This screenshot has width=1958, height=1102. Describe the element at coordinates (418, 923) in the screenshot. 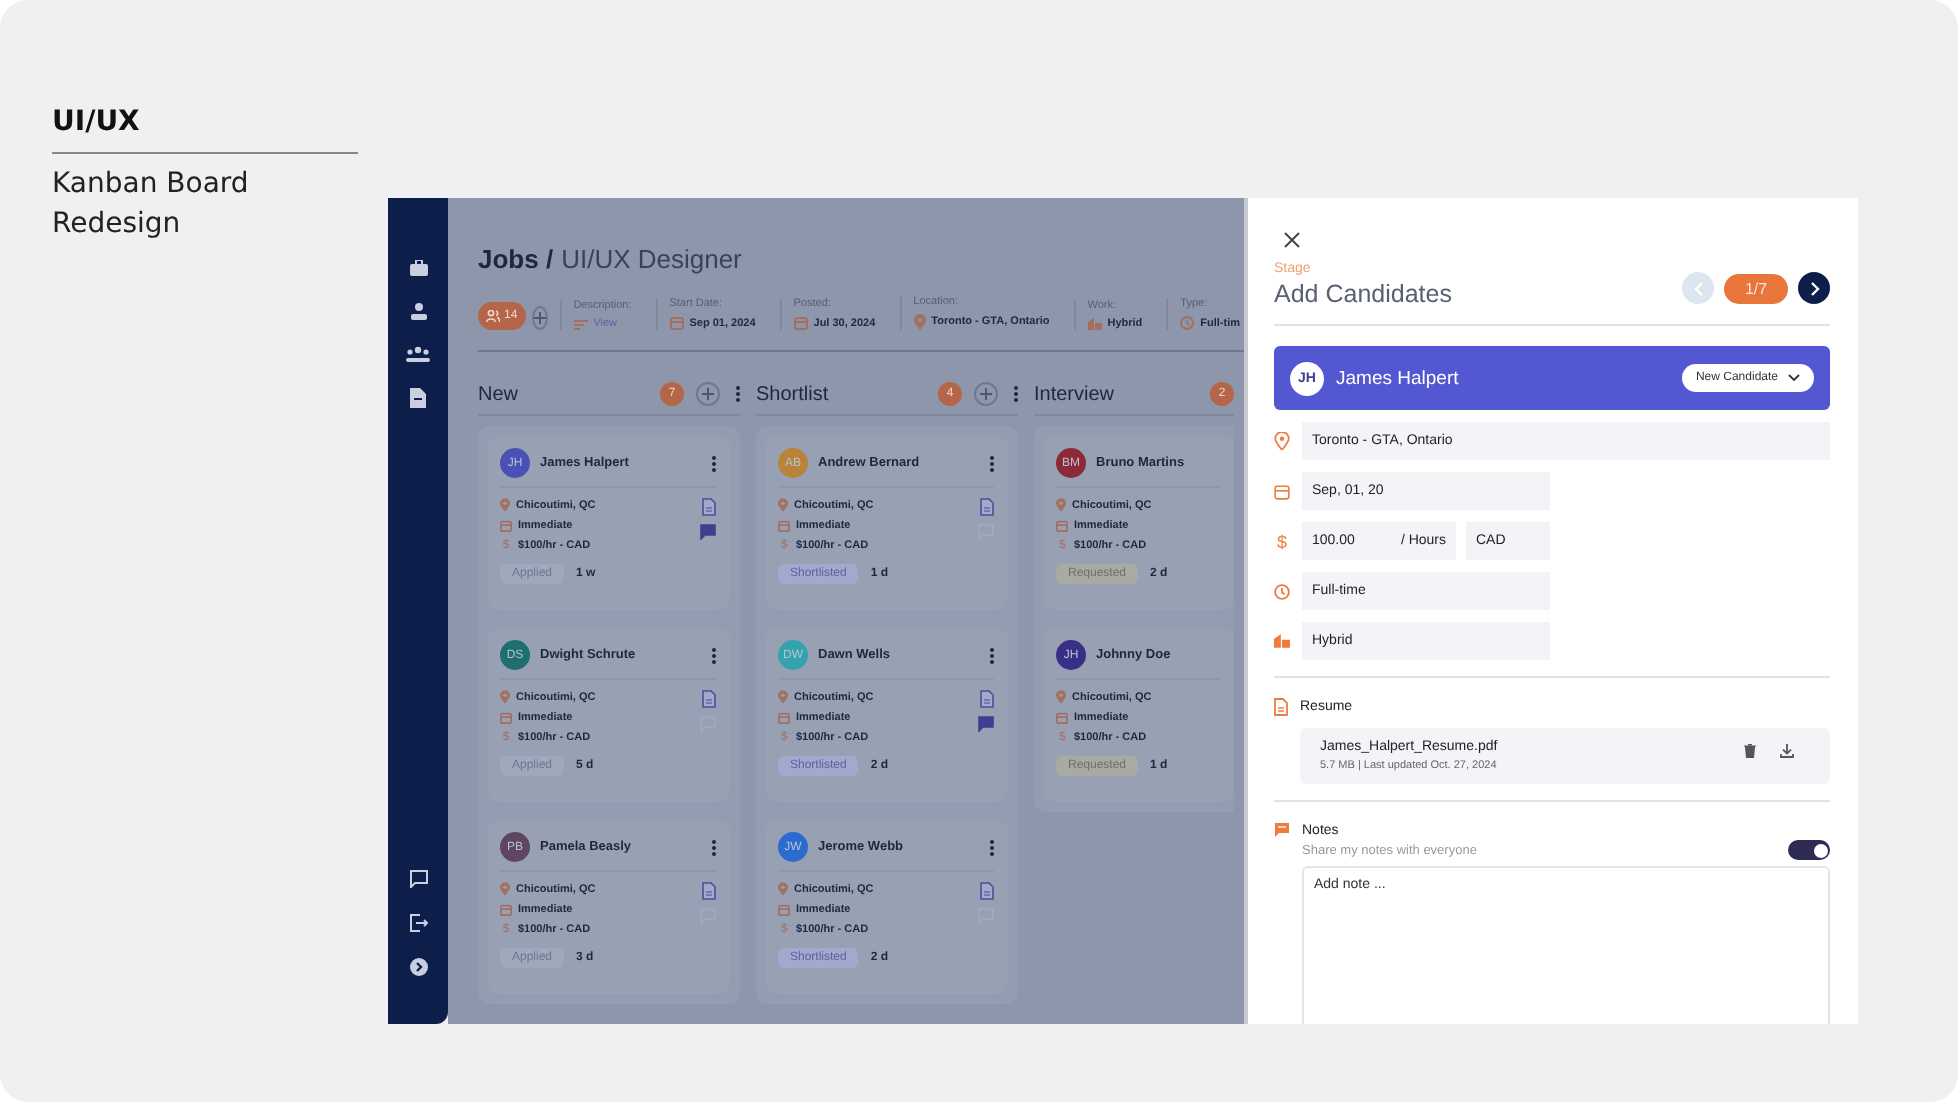

I see `logout-icon` at that location.